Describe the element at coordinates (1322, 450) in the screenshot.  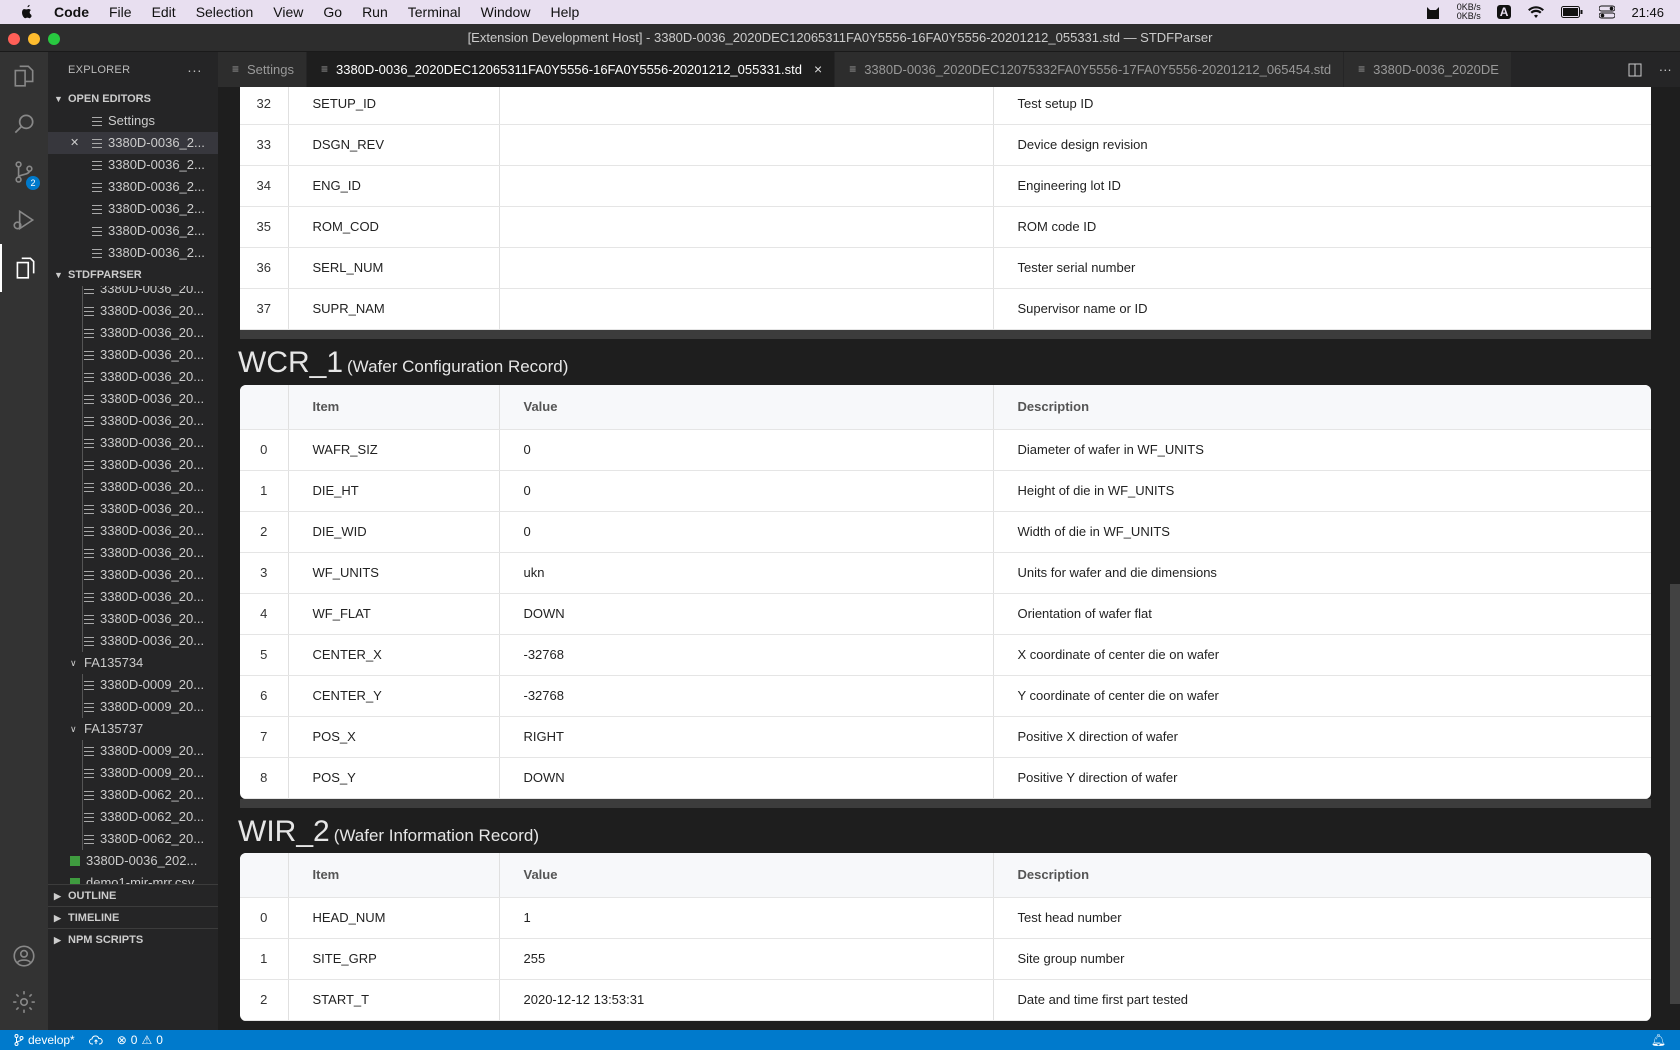
I see `description-cell: Diameter of wafer in WF_UNITS` at that location.